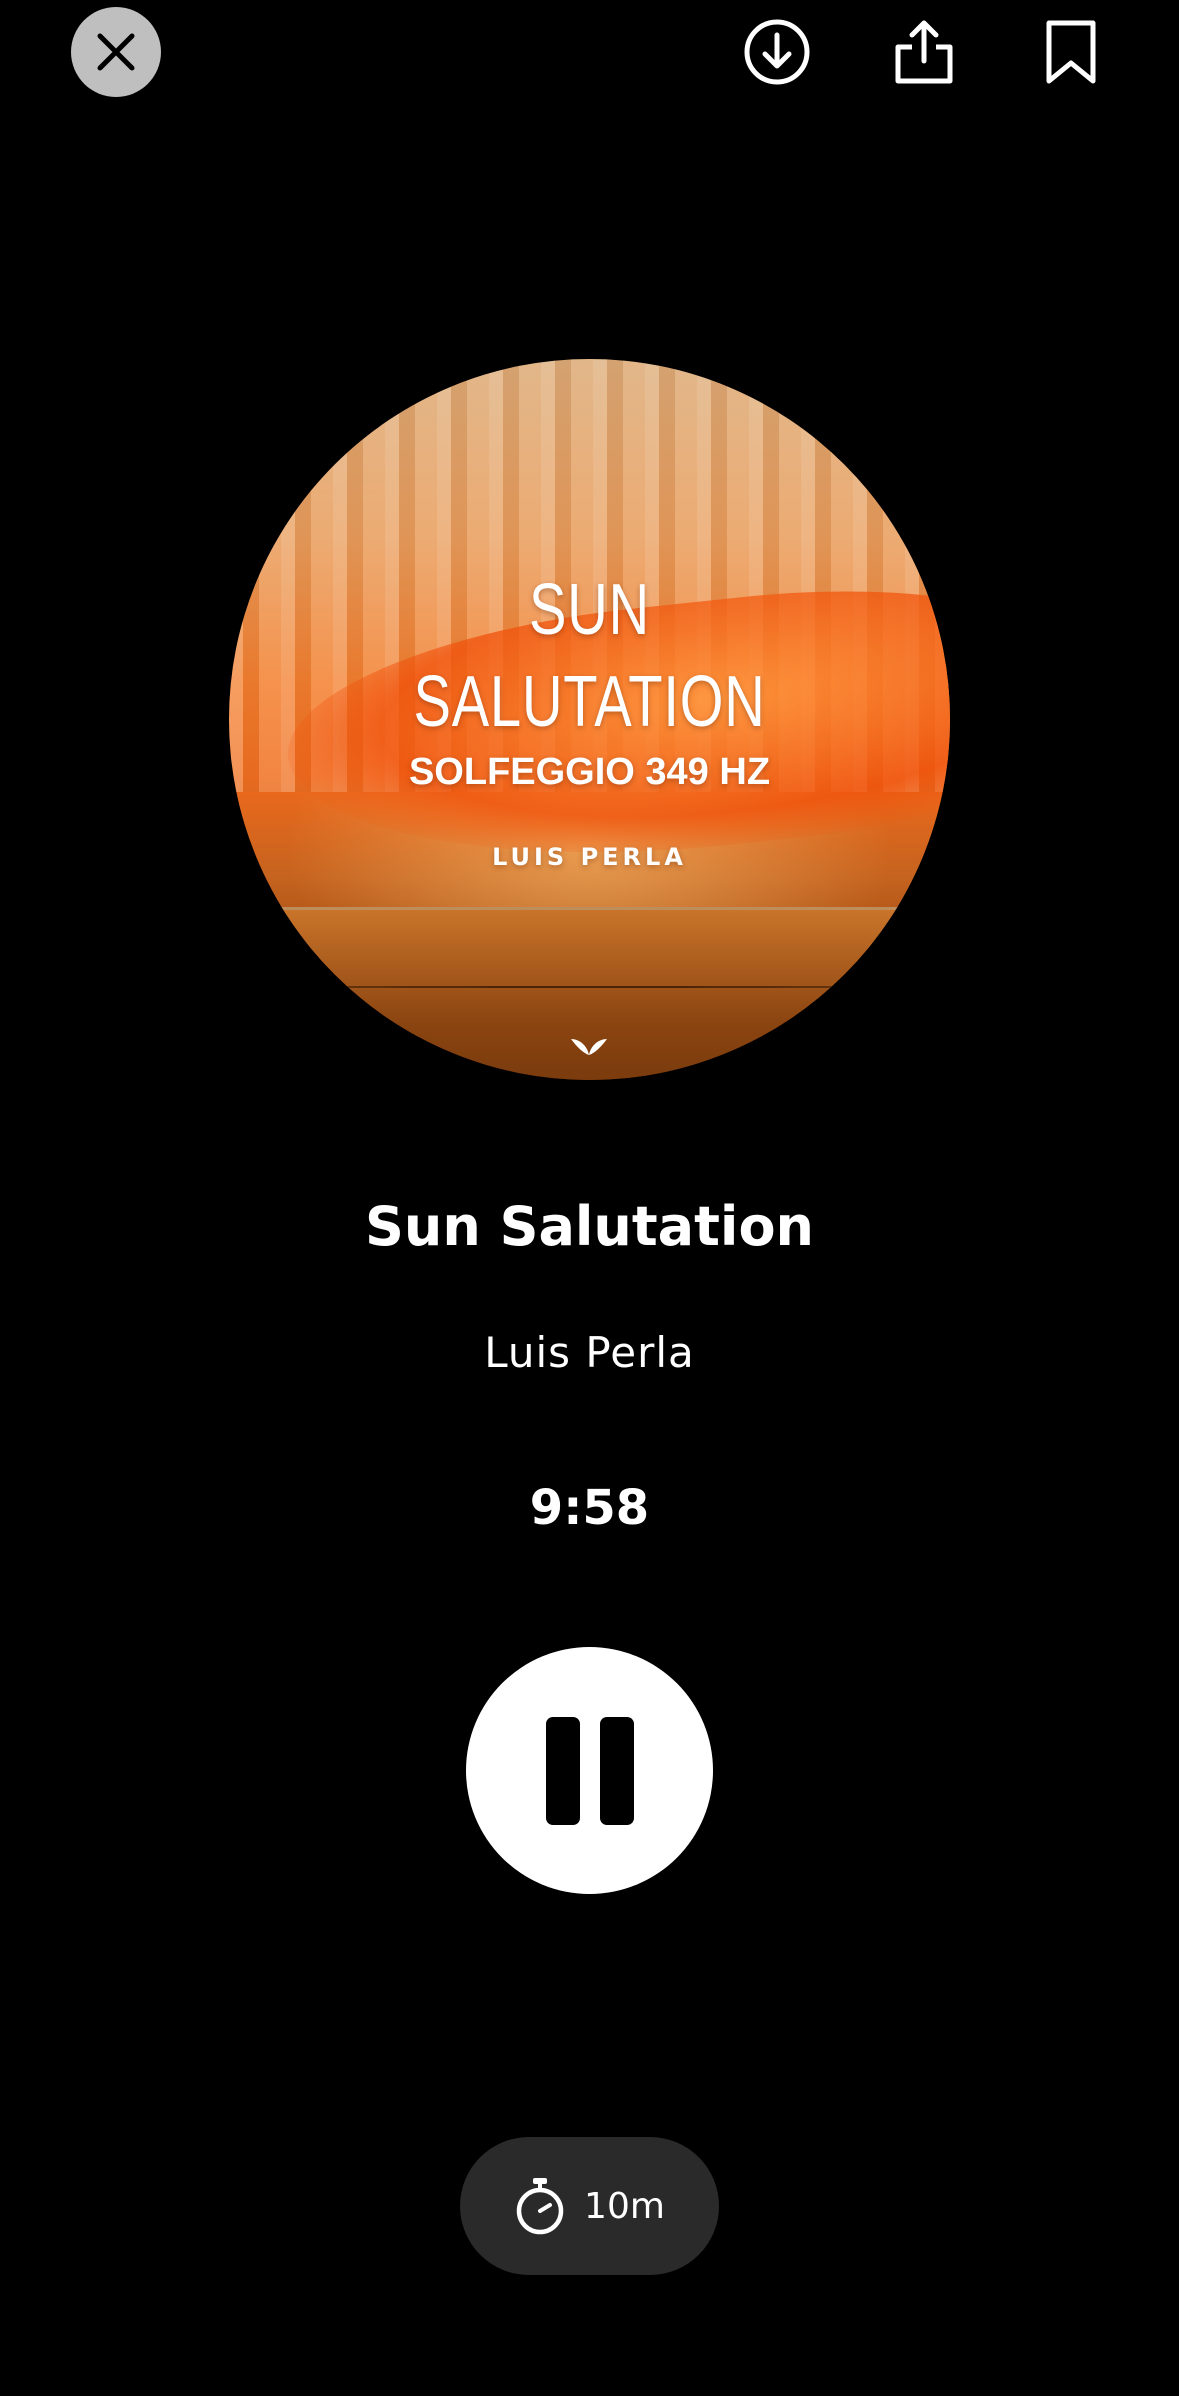 This screenshot has width=1179, height=2396. Describe the element at coordinates (589, 1508) in the screenshot. I see `remaining-time: 9:58` at that location.